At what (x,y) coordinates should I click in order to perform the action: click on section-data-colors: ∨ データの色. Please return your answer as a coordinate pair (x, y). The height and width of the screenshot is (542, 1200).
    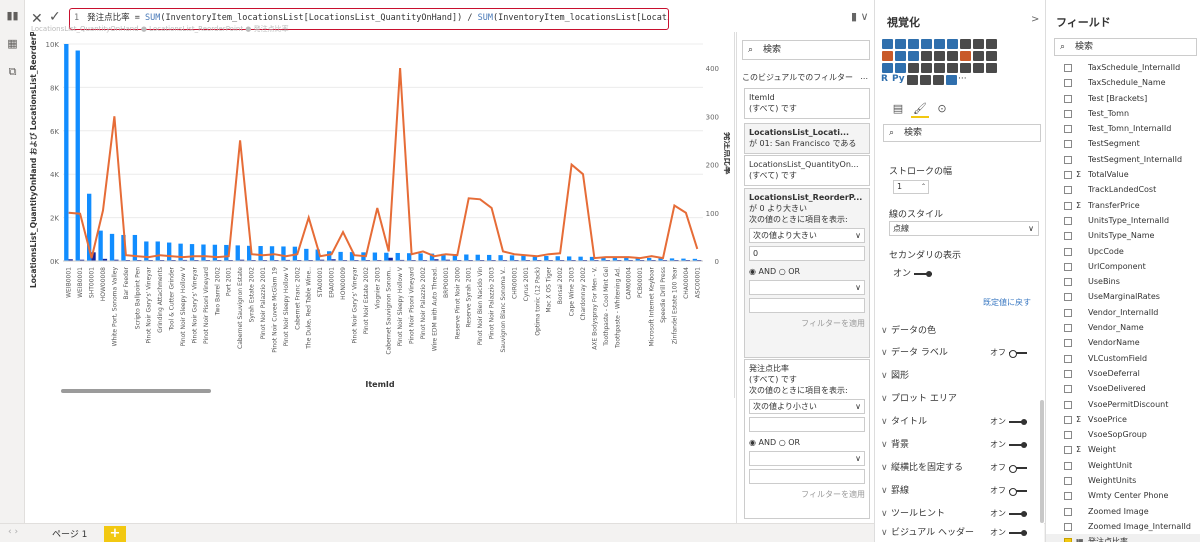
    Looking at the image, I should click on (961, 331).